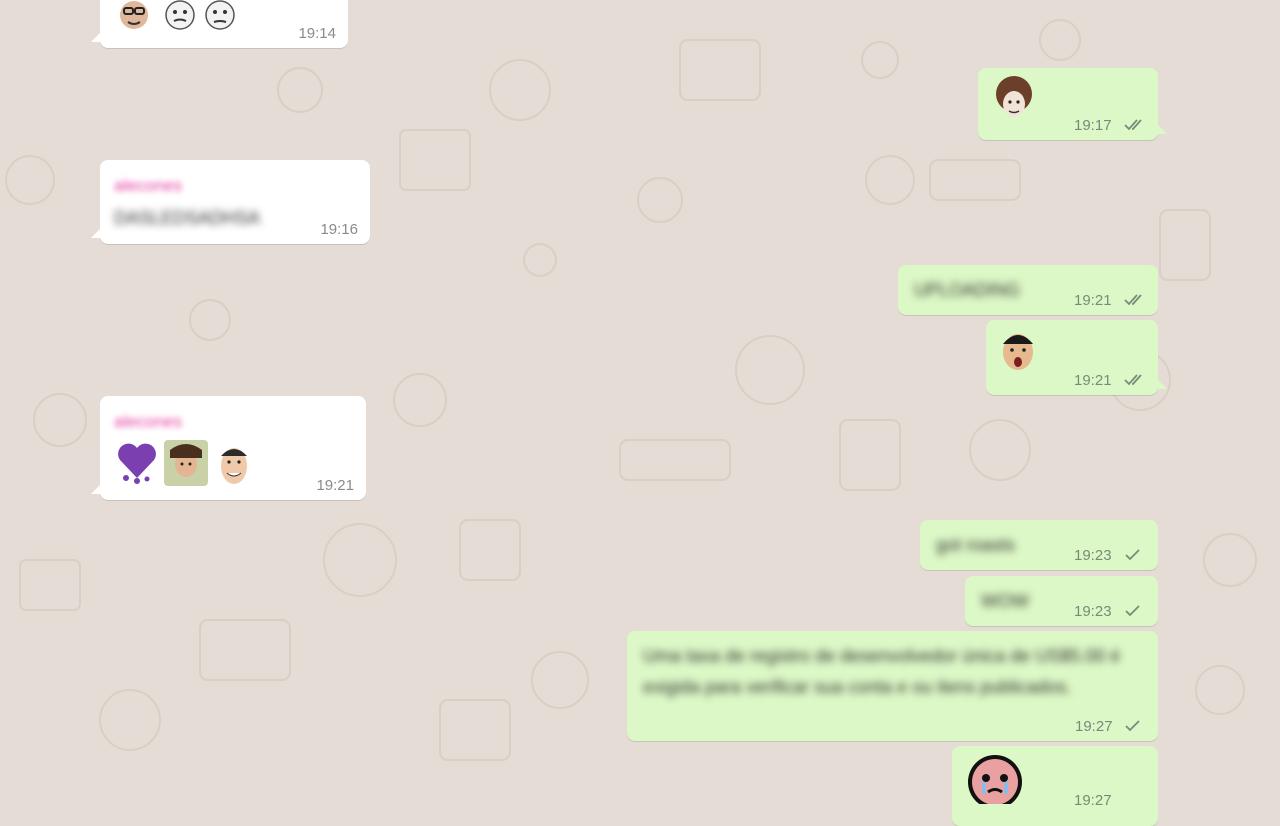 The image size is (1280, 826). What do you see at coordinates (339, 229) in the screenshot?
I see `message-time: 19:16` at bounding box center [339, 229].